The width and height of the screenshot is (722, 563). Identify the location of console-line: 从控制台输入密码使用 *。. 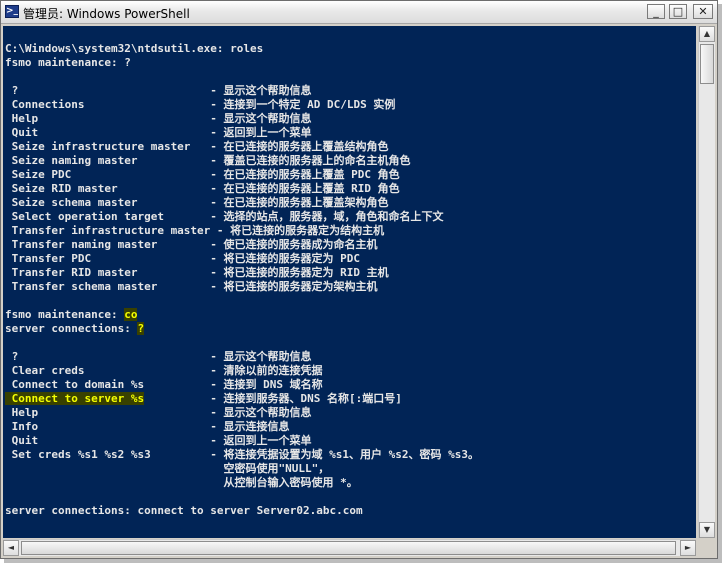
(181, 483).